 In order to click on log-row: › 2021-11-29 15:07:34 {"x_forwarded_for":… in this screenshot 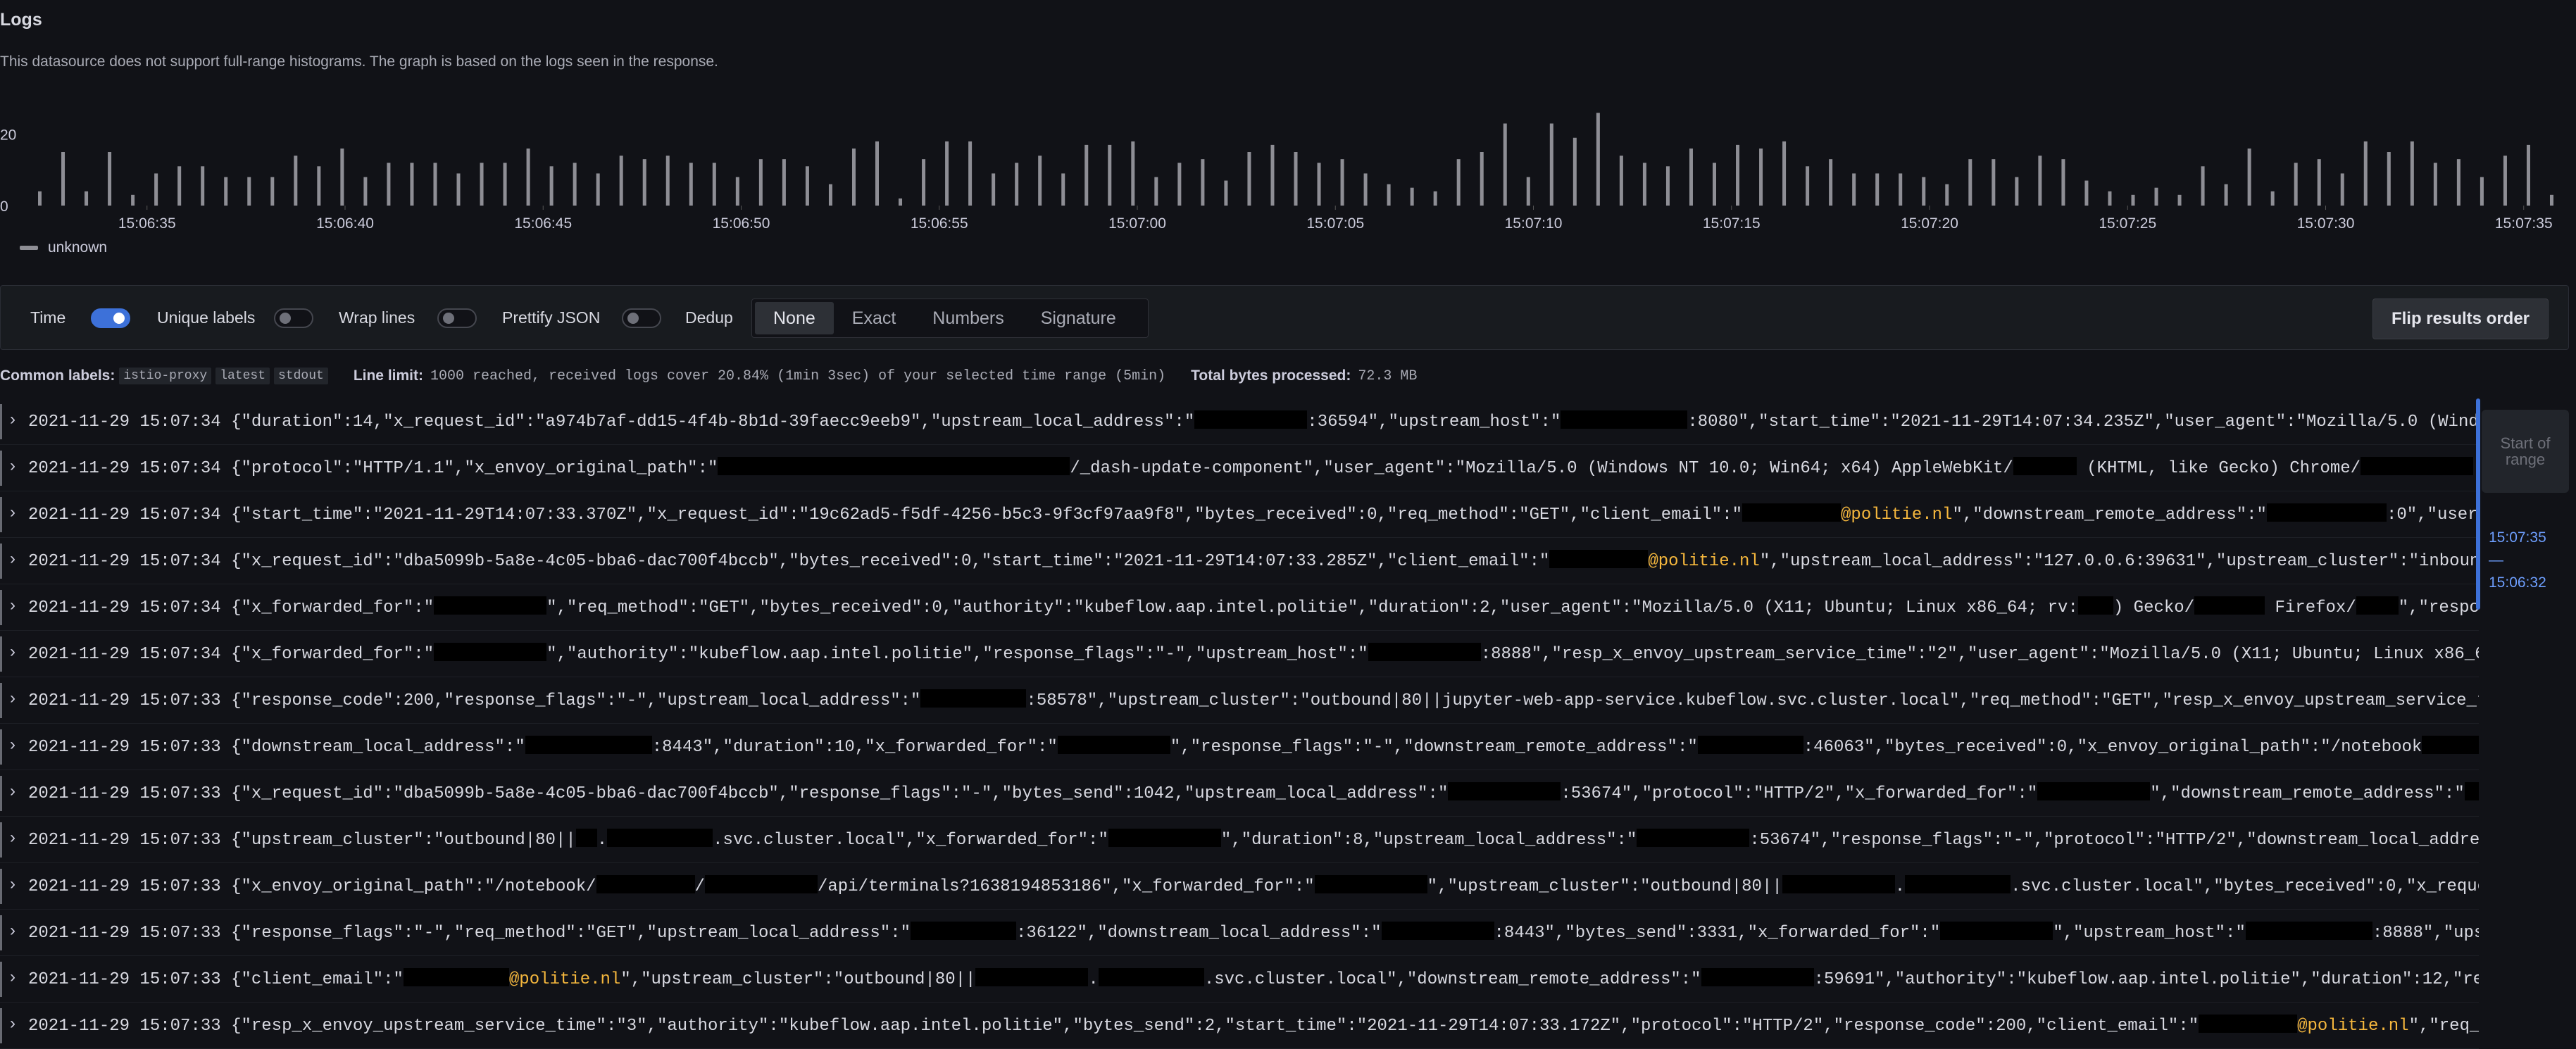, I will do `click(1239, 607)`.